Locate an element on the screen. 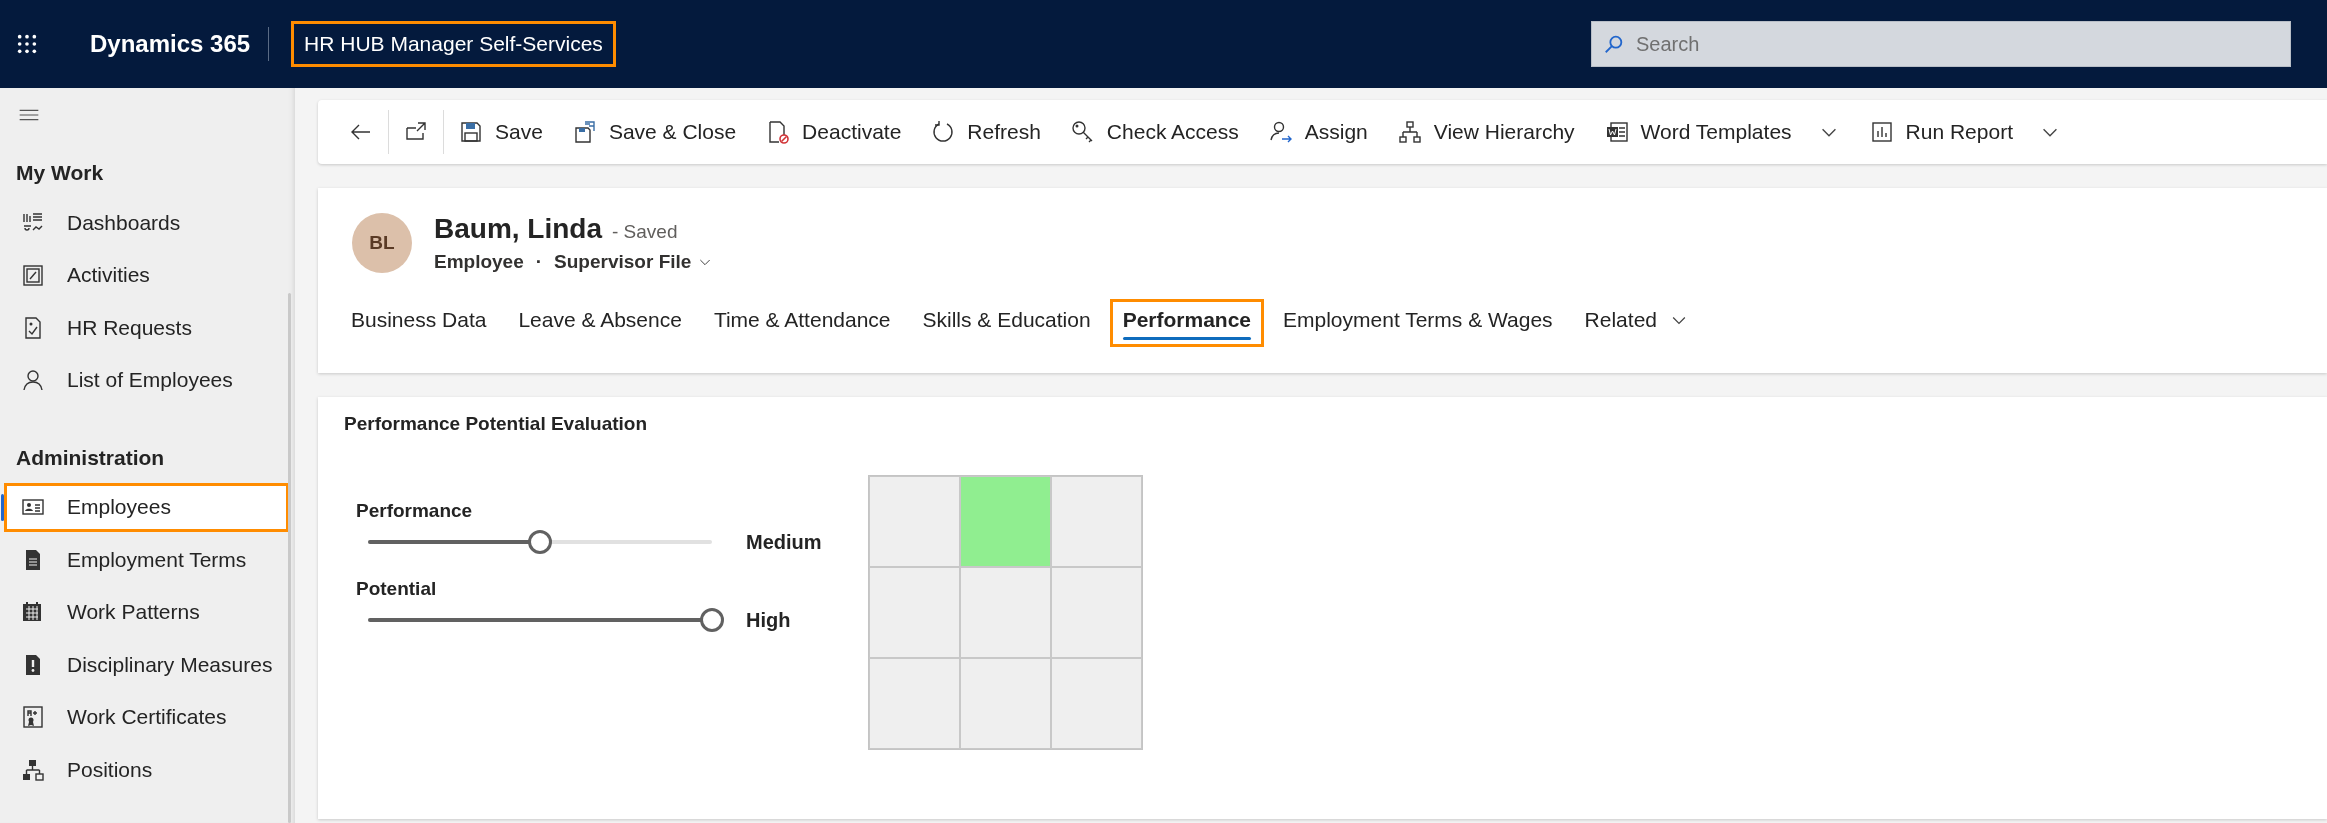 The width and height of the screenshot is (2327, 823). tab: Leave & Absence is located at coordinates (600, 323).